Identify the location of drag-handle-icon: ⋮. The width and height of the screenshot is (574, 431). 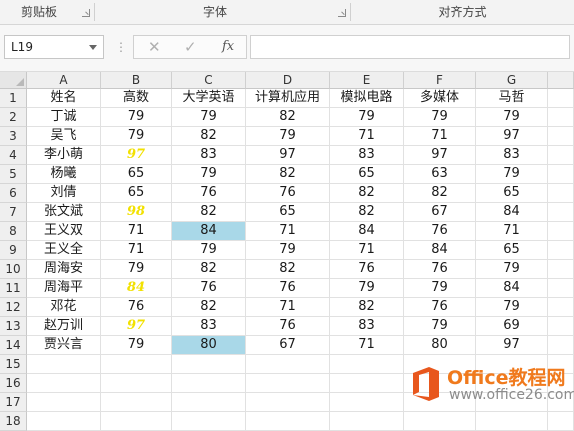
(121, 47).